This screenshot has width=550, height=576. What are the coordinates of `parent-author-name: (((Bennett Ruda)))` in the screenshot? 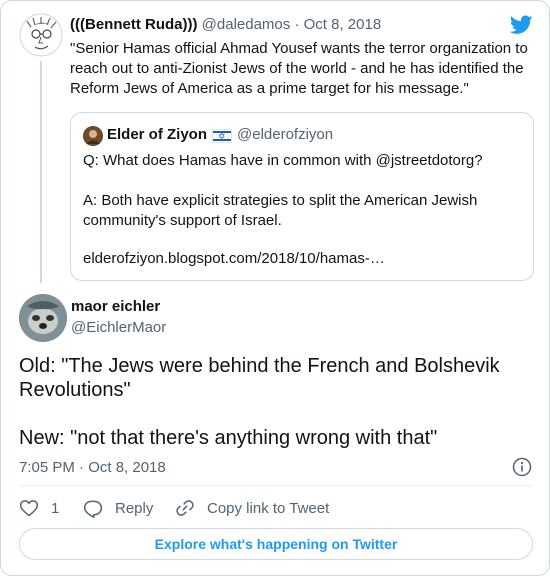 It's located at (133, 24).